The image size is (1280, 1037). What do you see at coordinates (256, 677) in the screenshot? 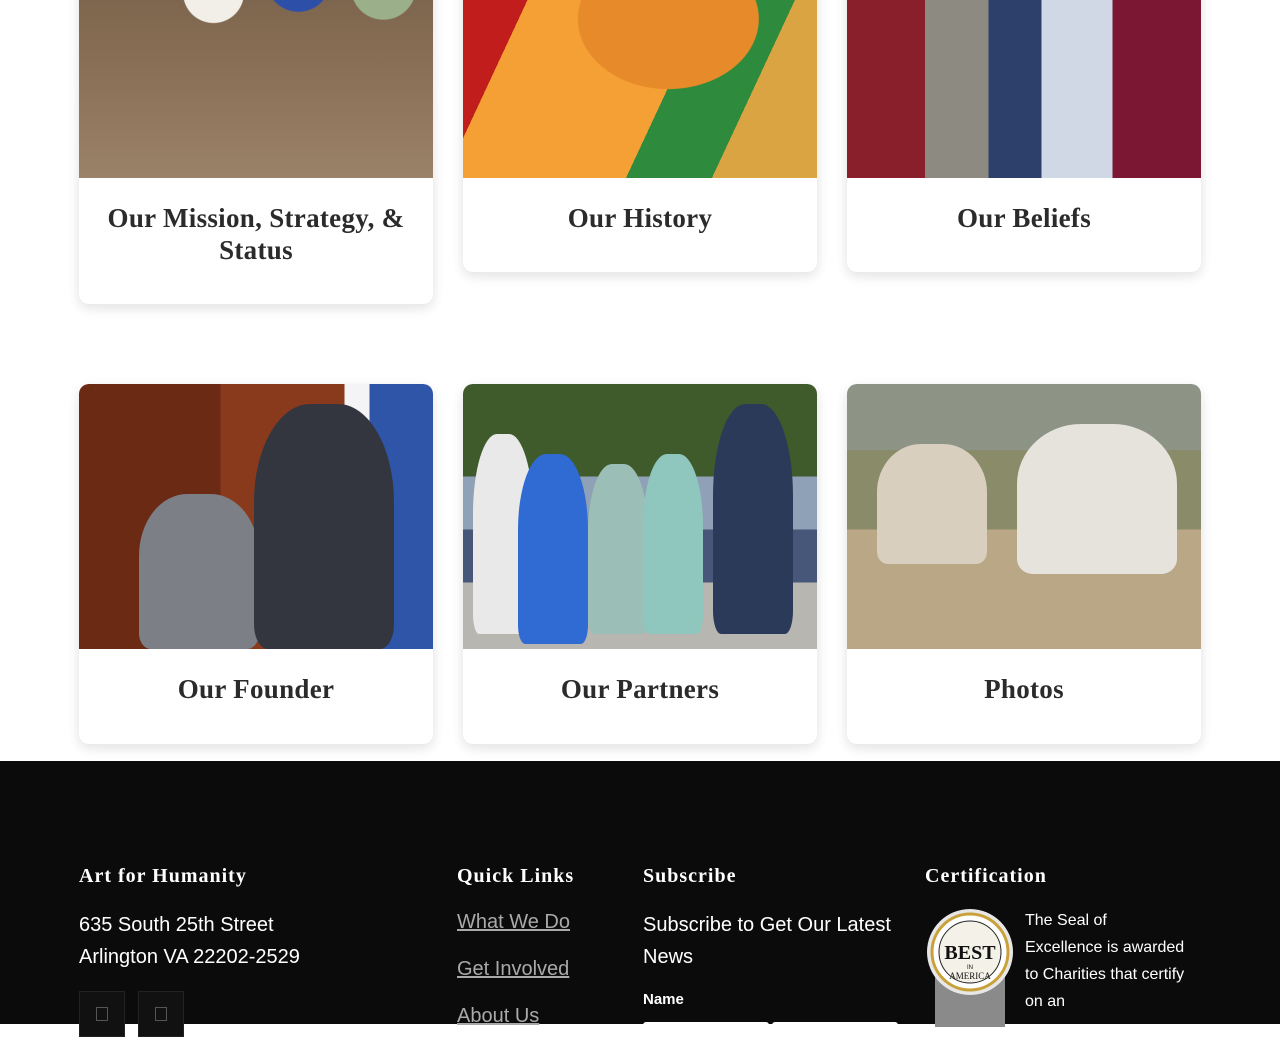
I see `card-founder-title: Our Founder` at bounding box center [256, 677].